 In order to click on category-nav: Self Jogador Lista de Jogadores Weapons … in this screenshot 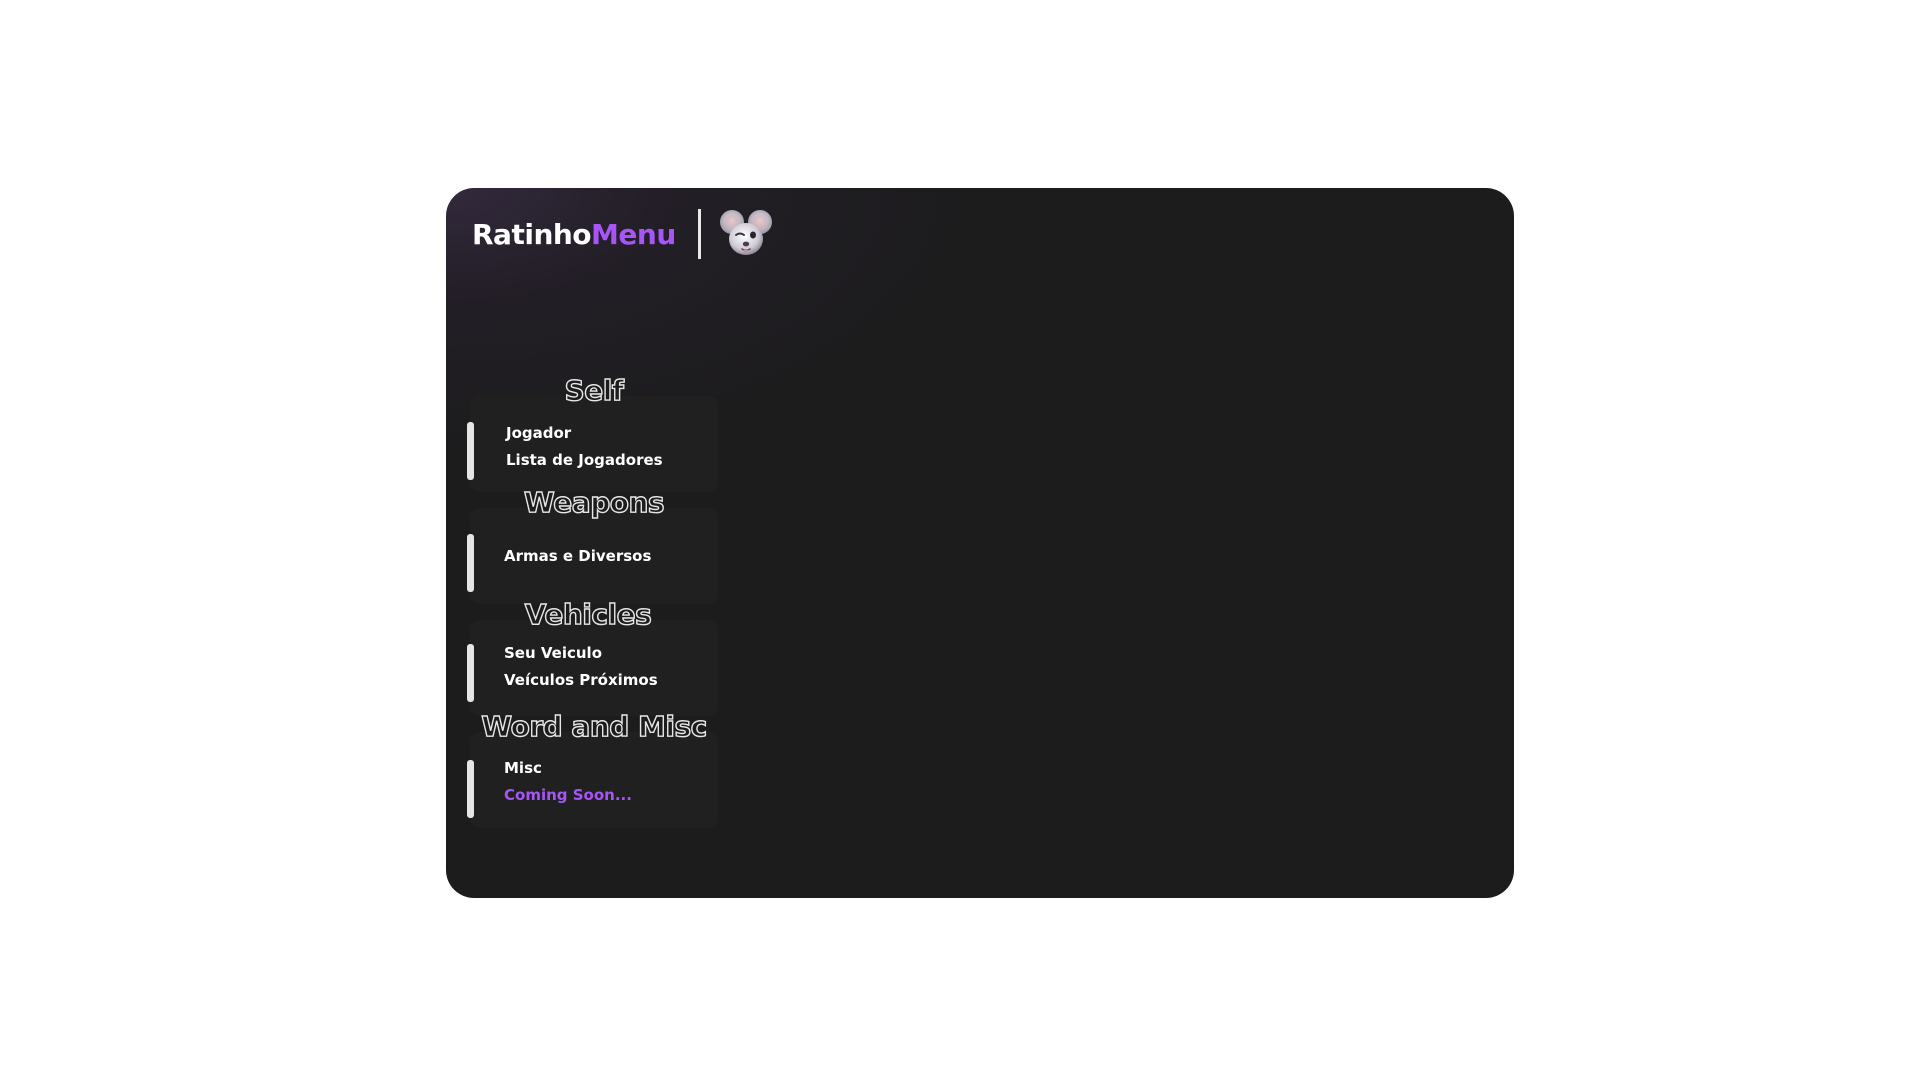, I will do `click(592, 600)`.